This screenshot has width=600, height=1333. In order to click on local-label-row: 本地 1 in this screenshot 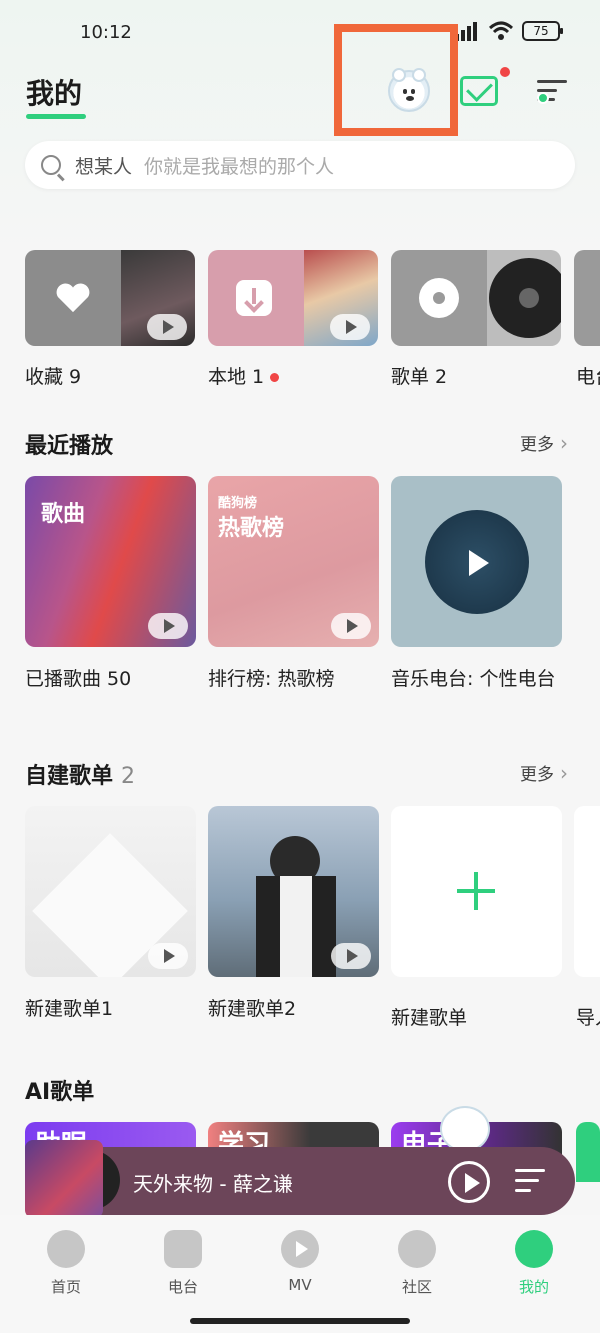, I will do `click(244, 375)`.